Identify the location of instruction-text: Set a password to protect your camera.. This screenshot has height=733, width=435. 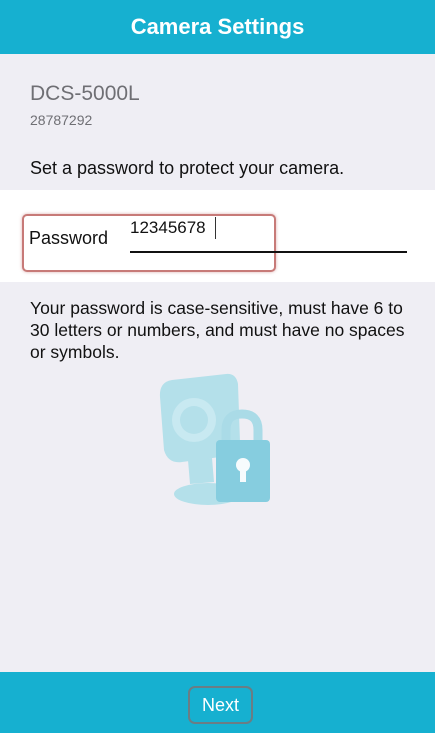
(187, 168).